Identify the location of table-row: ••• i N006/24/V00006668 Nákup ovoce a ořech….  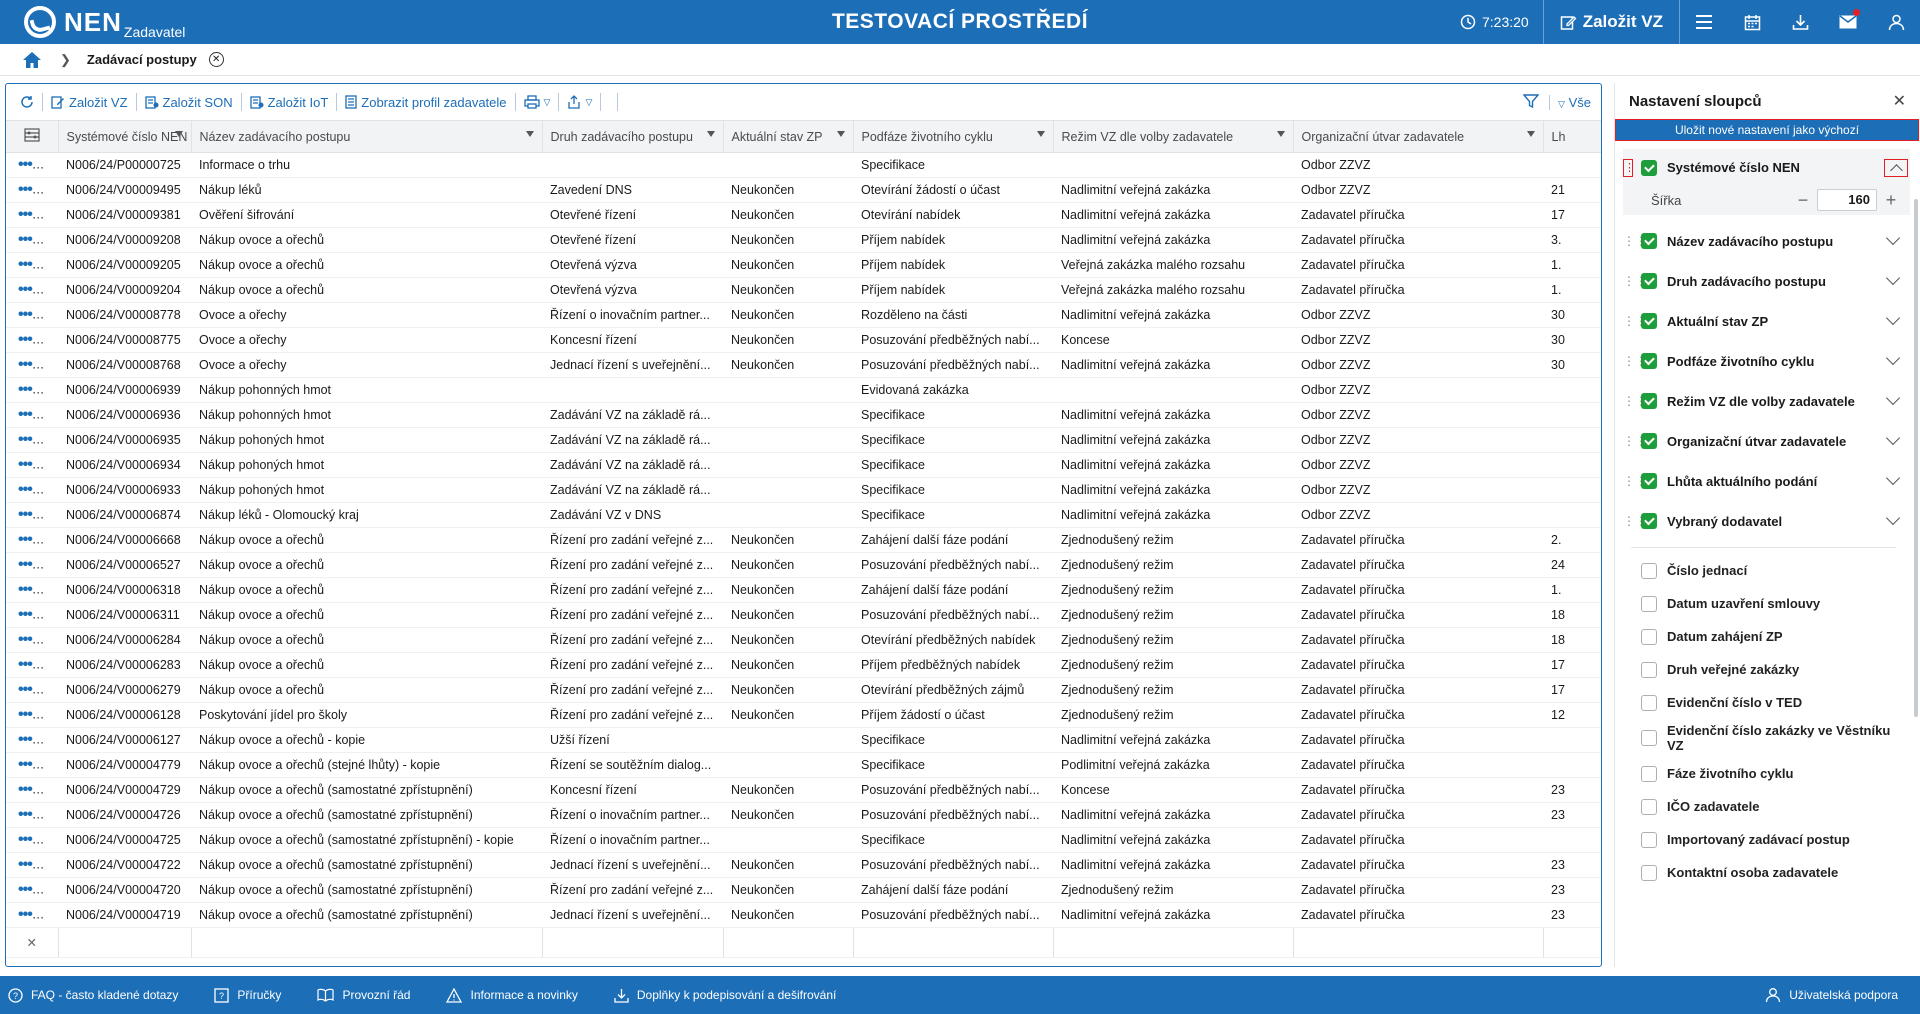
(803, 540).